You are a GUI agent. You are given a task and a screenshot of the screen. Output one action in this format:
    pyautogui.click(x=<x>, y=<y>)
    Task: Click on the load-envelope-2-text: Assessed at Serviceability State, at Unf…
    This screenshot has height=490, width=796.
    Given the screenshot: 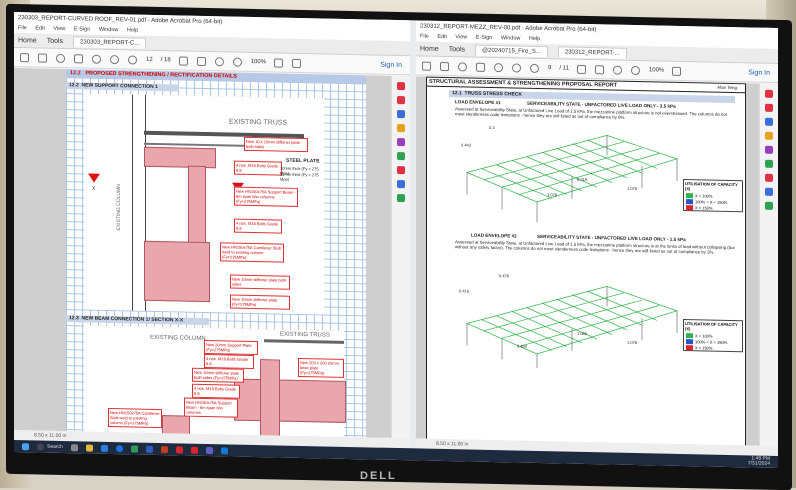 What is the action you would take?
    pyautogui.click(x=595, y=247)
    